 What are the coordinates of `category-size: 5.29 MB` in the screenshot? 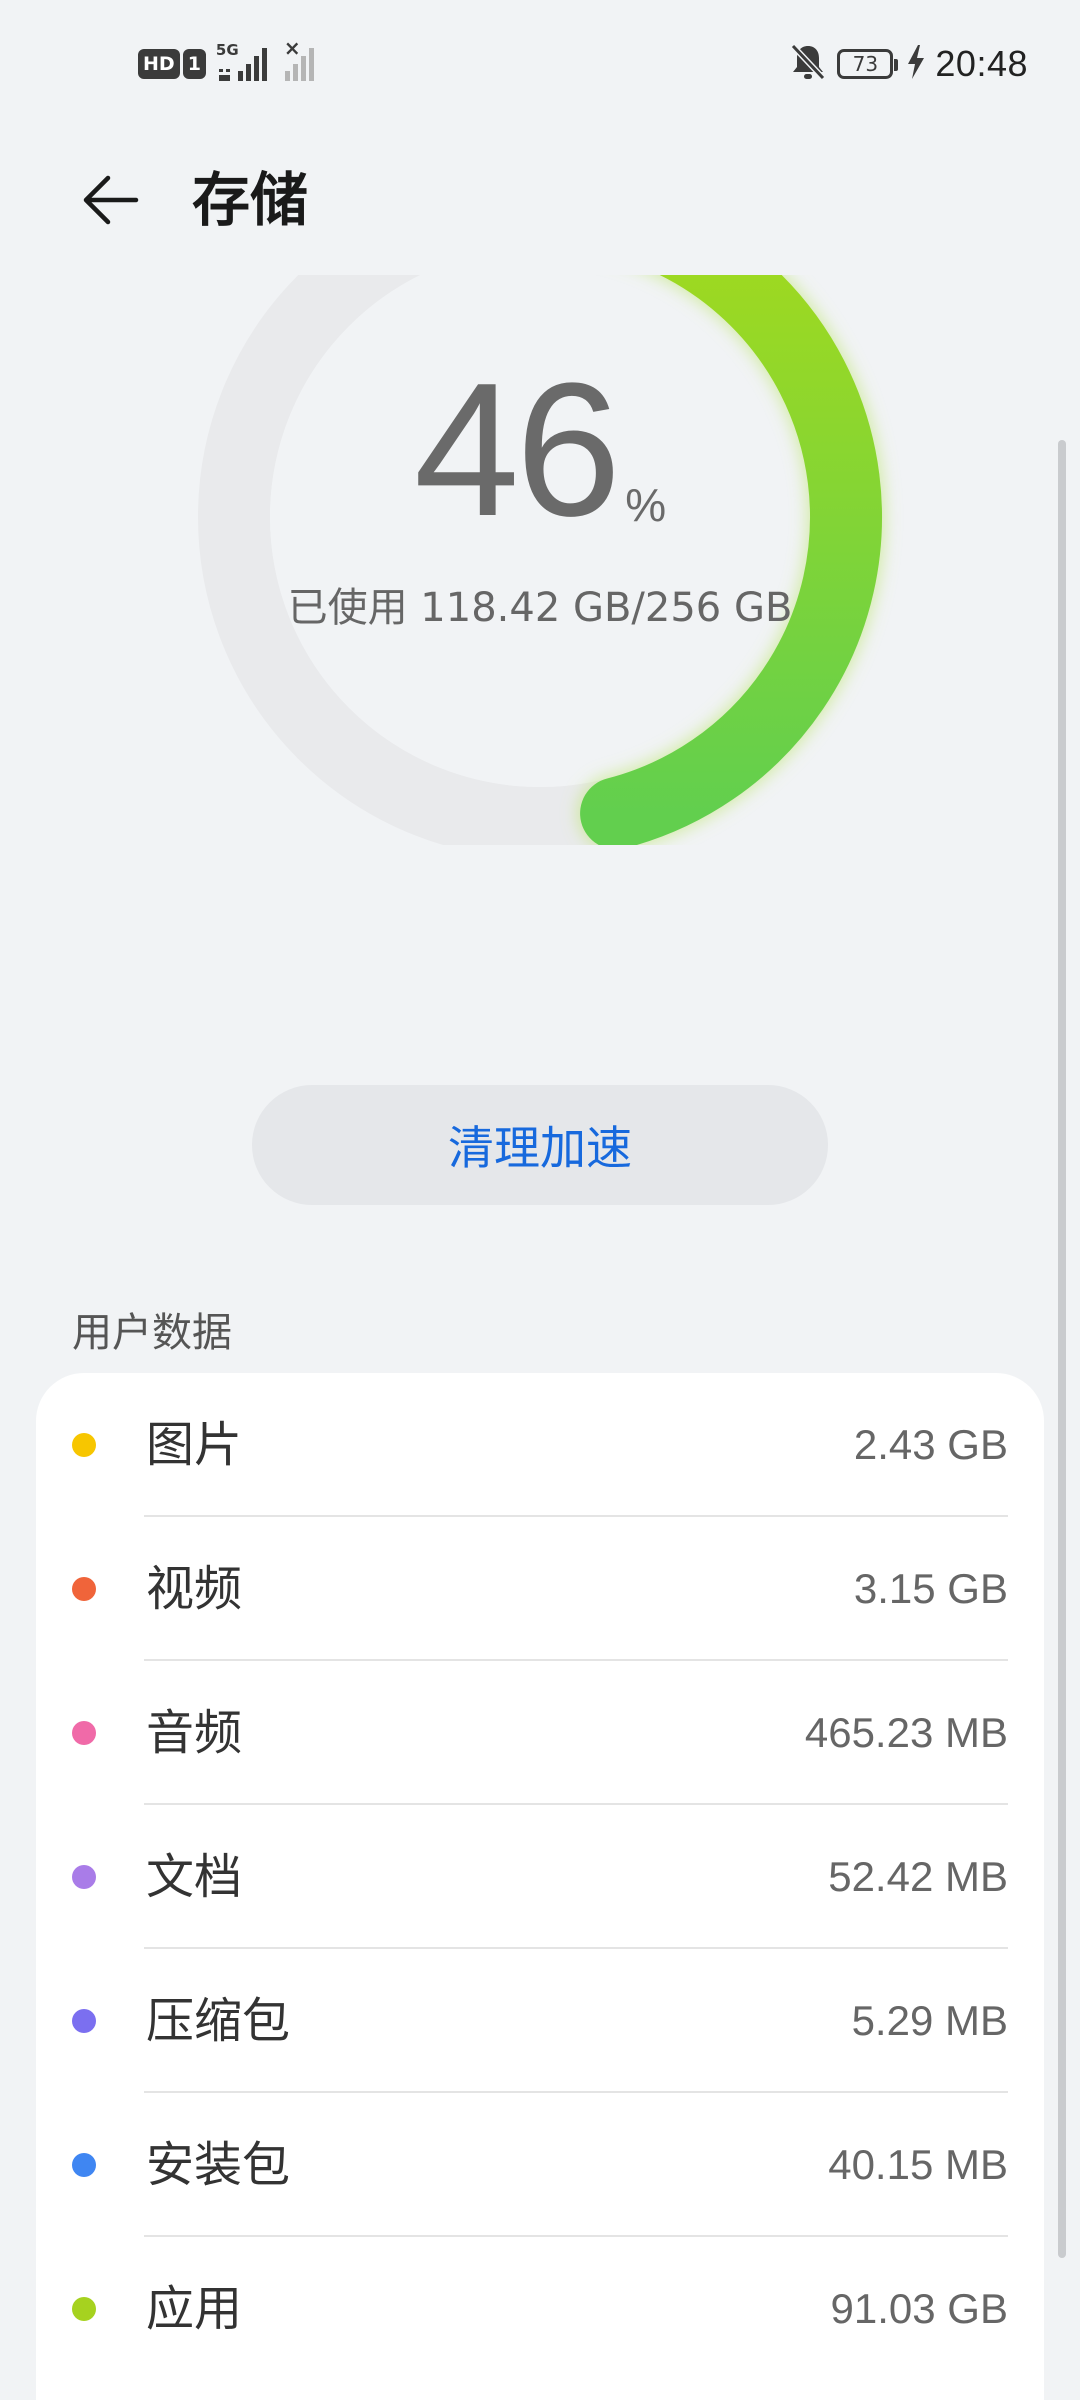 It's located at (929, 2020).